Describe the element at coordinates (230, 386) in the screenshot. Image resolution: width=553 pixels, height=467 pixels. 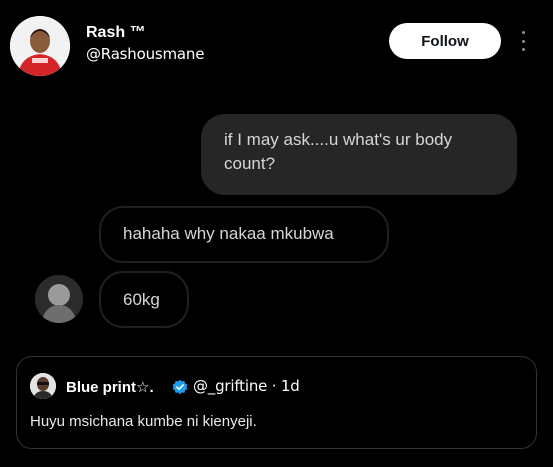
I see `quote-author-handle: @_griftine` at that location.